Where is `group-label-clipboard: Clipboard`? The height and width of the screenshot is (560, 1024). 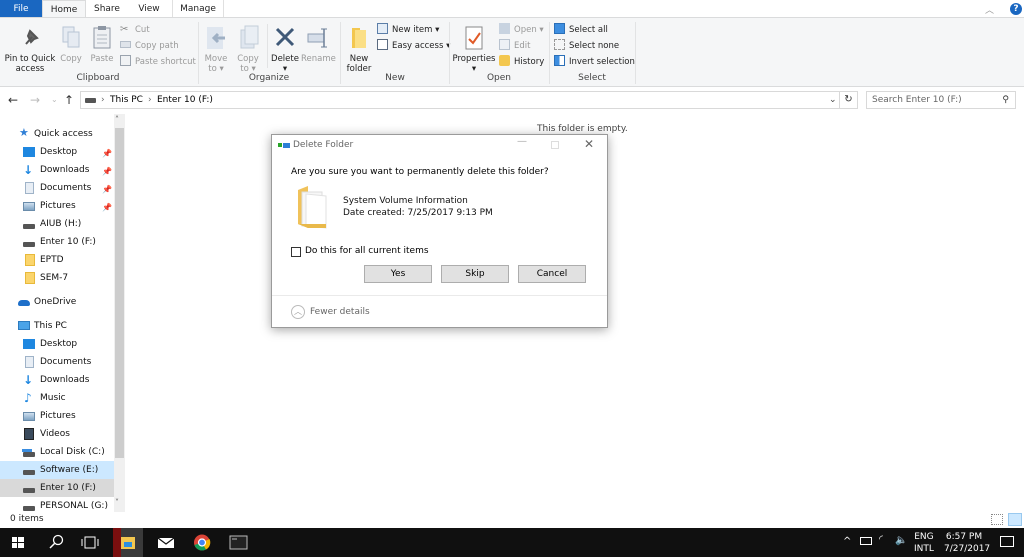 group-label-clipboard: Clipboard is located at coordinates (98, 78).